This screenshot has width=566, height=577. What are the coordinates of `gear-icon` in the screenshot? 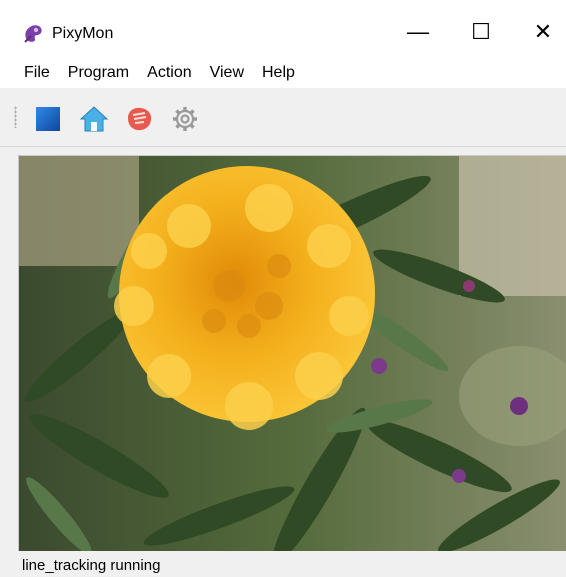 It's located at (185, 119).